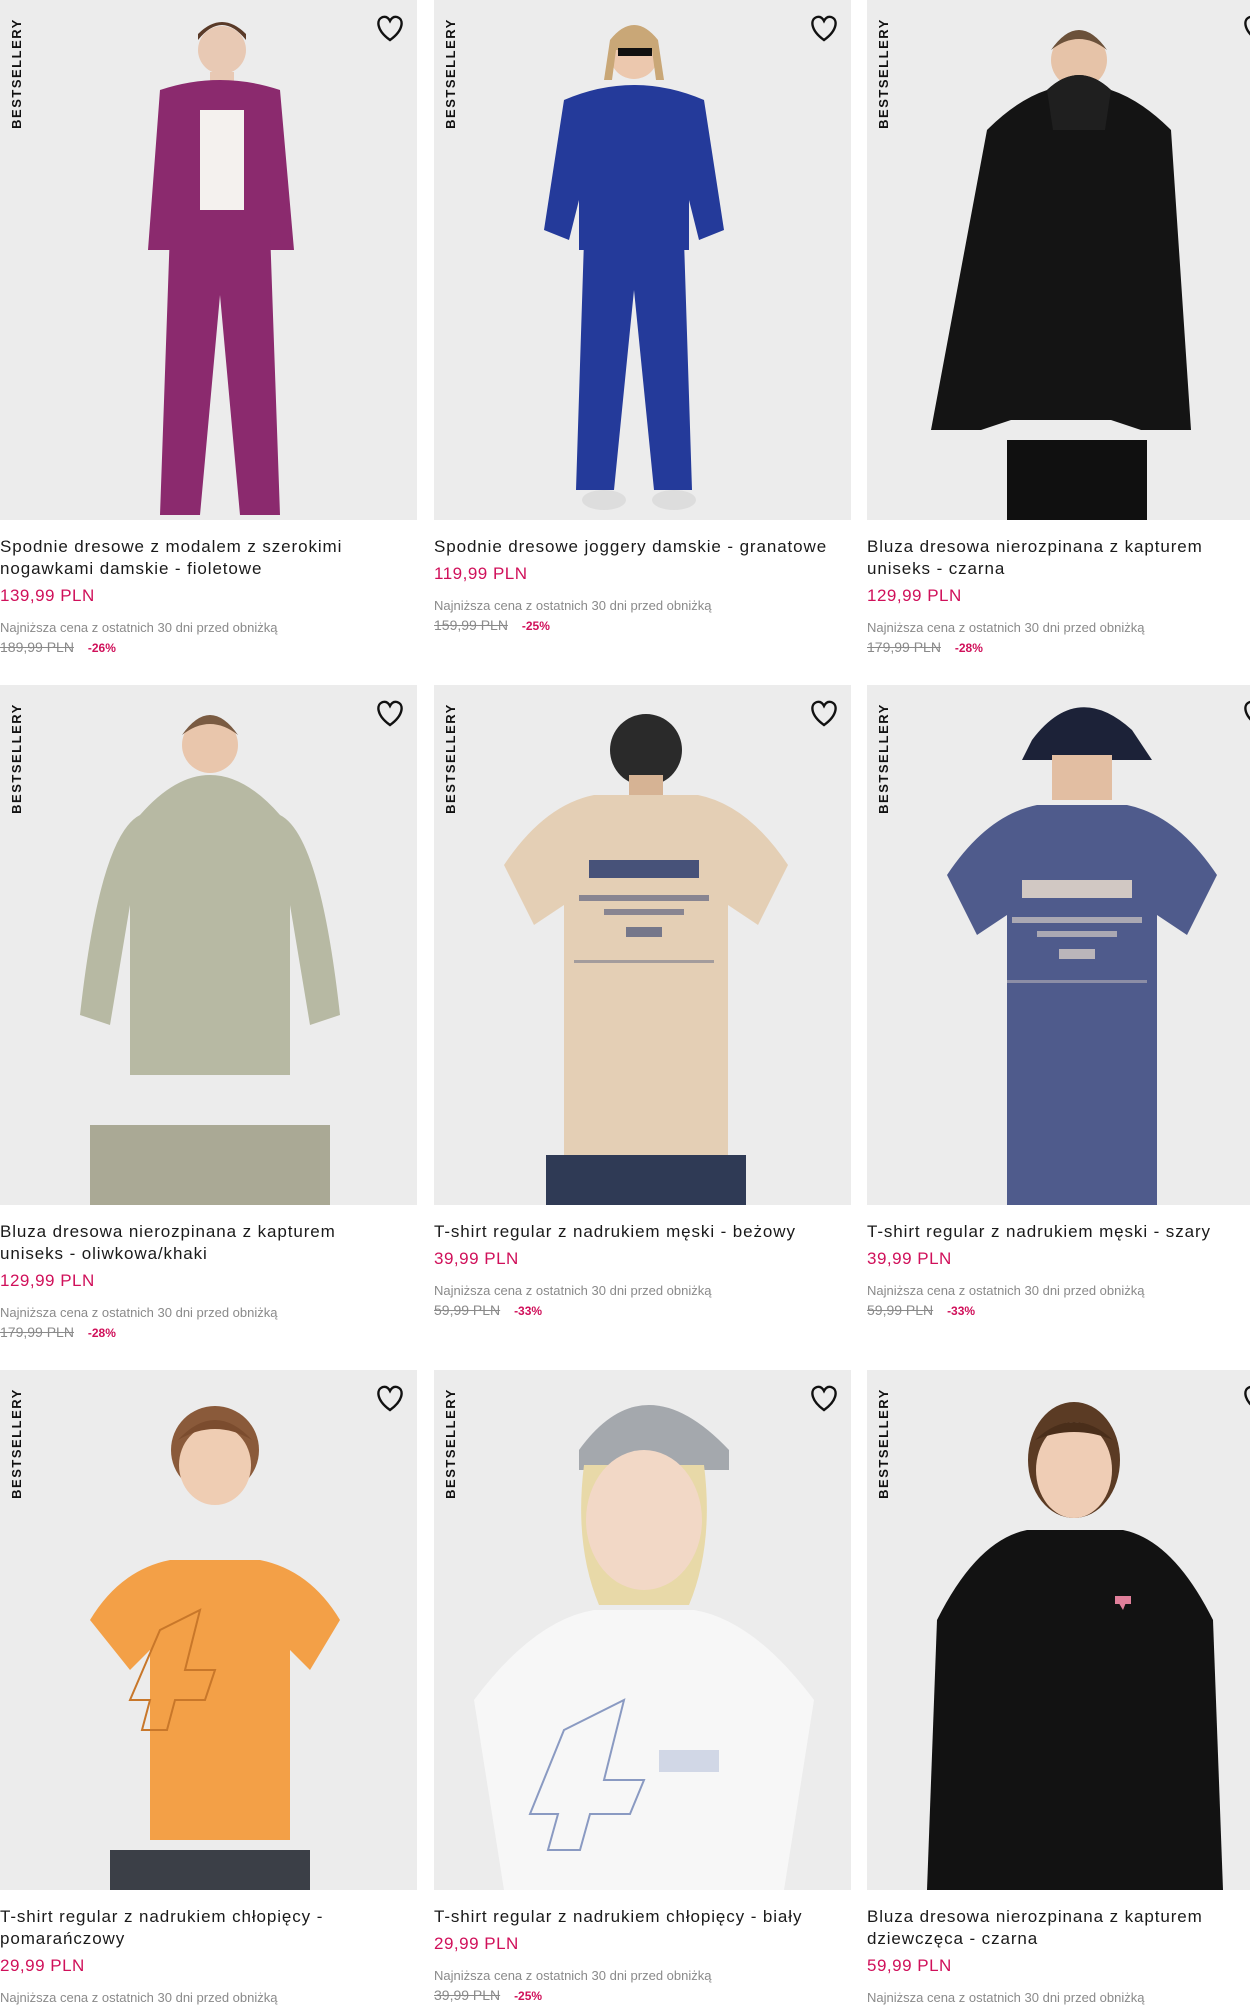  What do you see at coordinates (467, 1995) in the screenshot?
I see `old-price: 39,99 PLN` at bounding box center [467, 1995].